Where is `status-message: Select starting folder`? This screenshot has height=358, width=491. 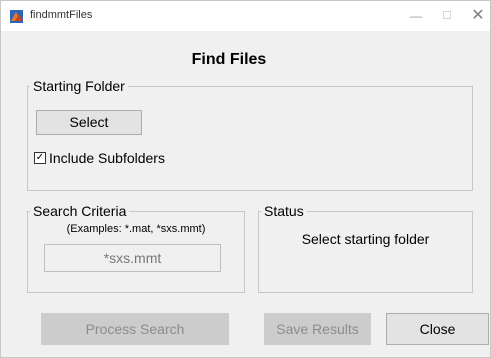 status-message: Select starting folder is located at coordinates (365, 239).